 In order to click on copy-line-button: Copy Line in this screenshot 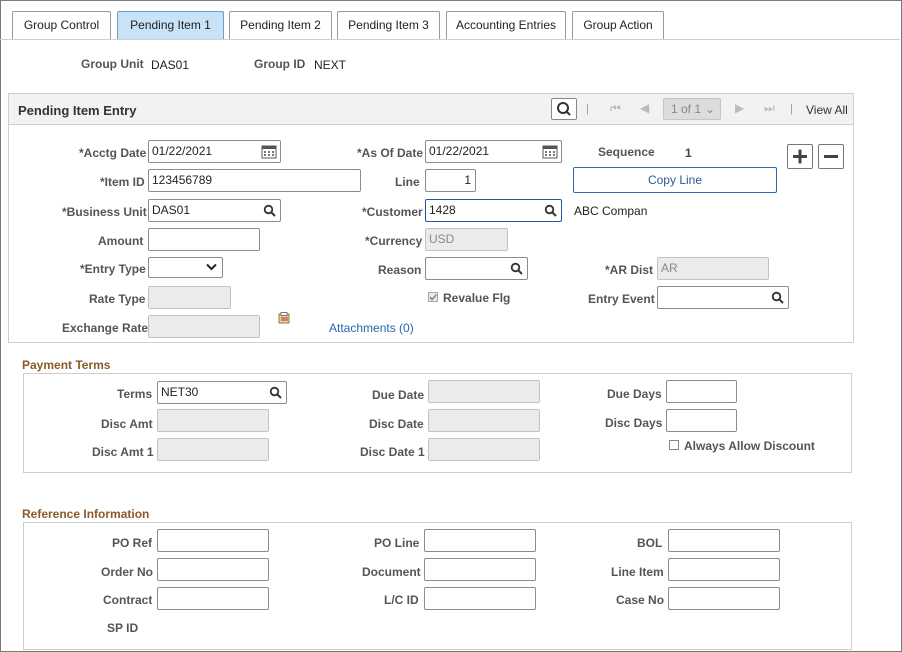, I will do `click(675, 180)`.